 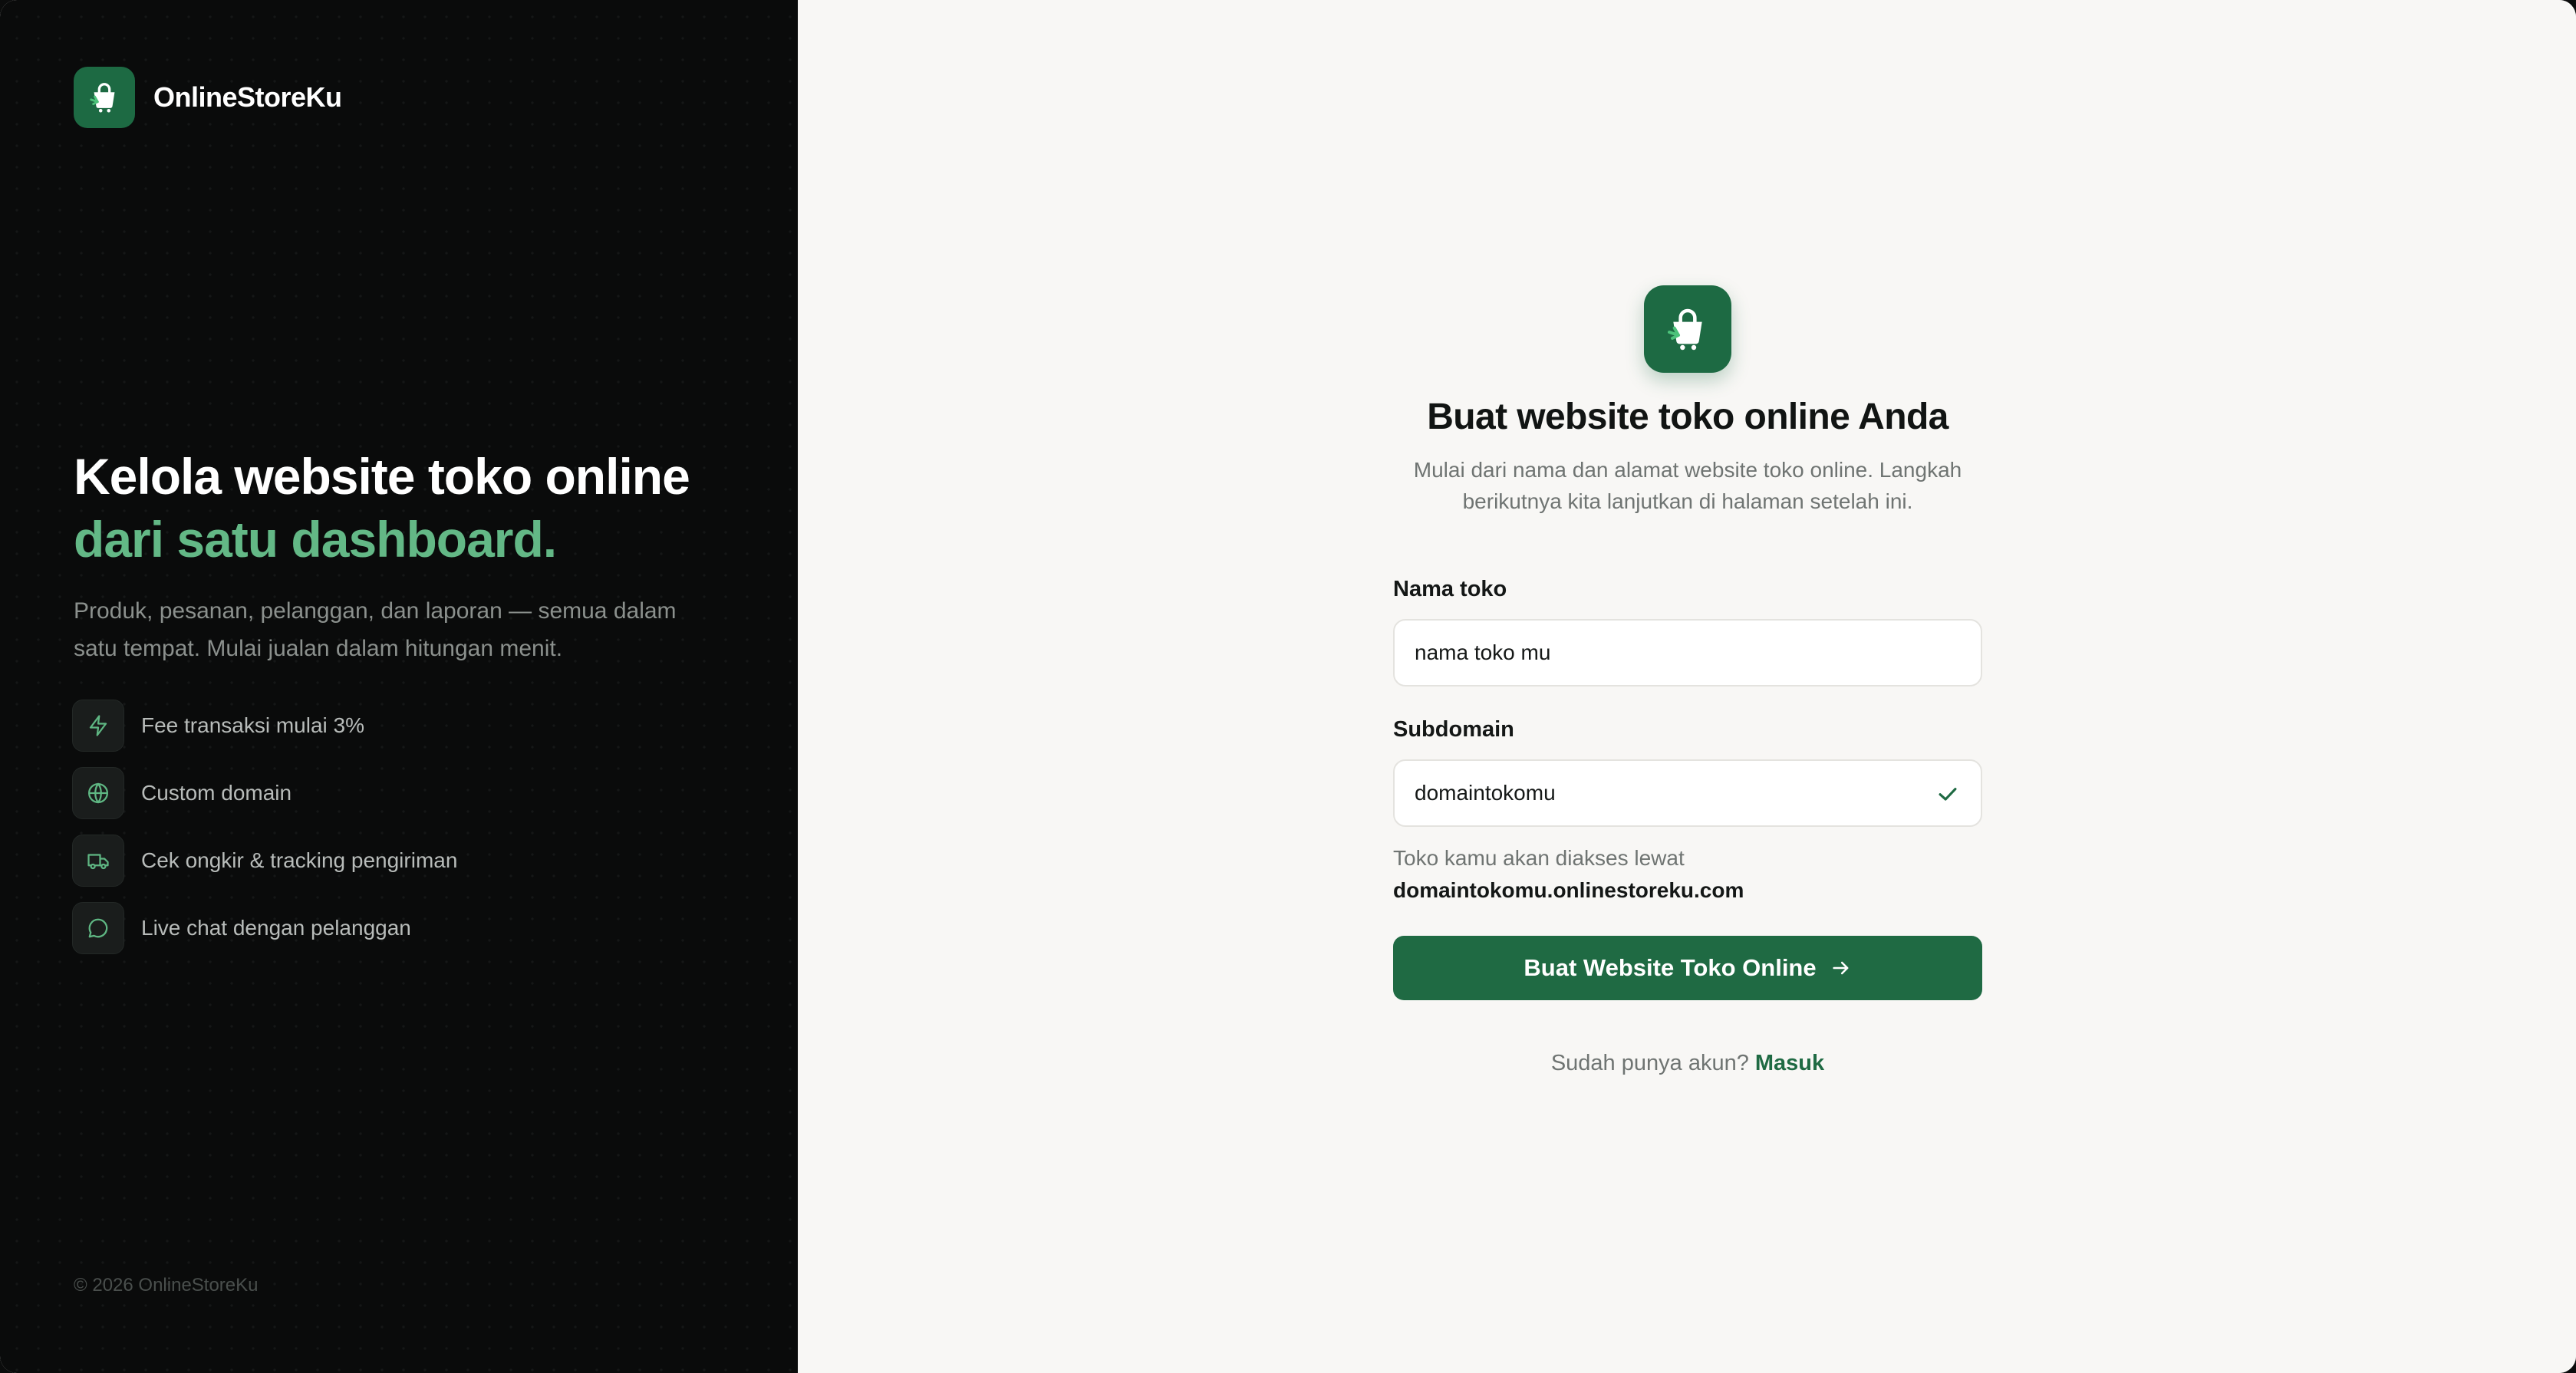 I want to click on feature-item: Fee transaksi mulai 3%, so click(x=264, y=726).